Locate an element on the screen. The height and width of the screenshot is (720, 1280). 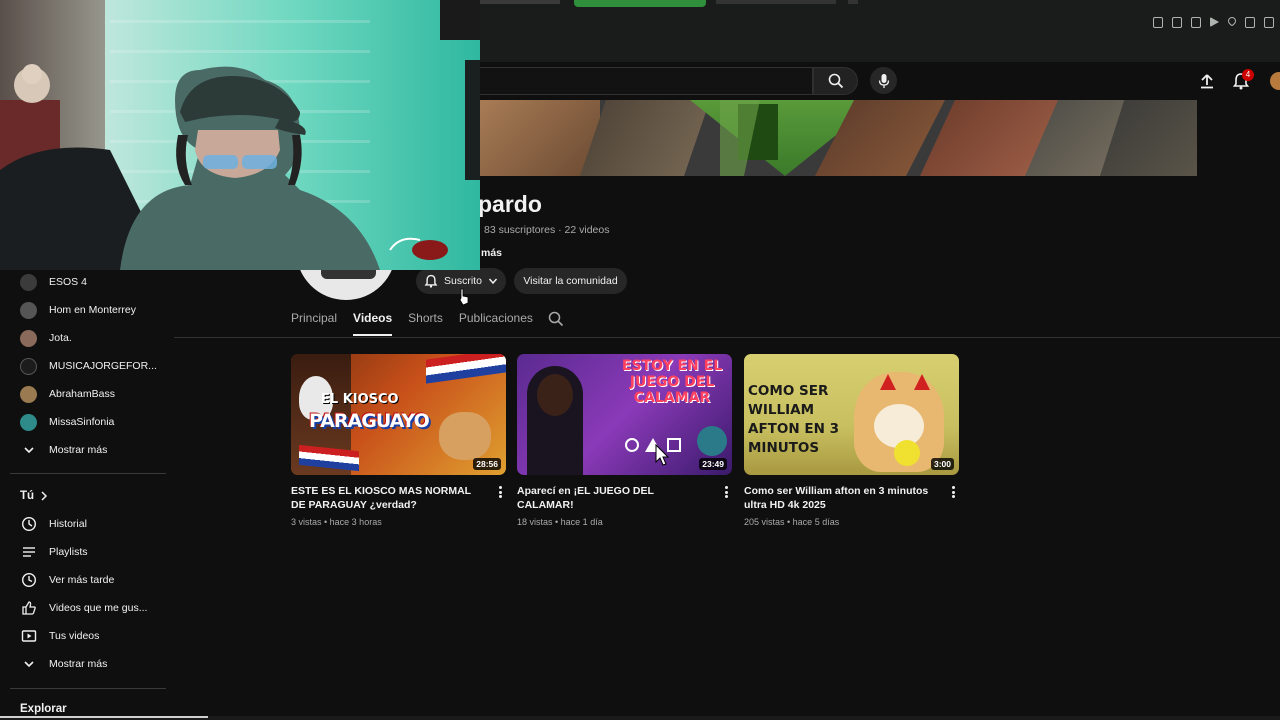
pointer-cursor-icon is located at coordinates (662, 455).